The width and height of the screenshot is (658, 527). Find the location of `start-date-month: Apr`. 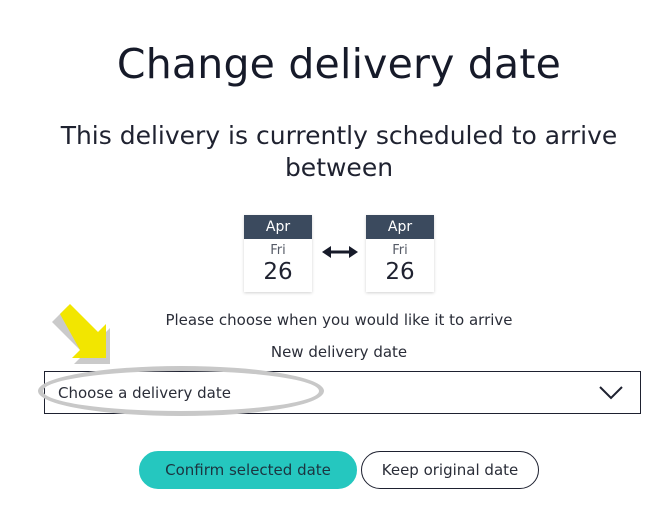

start-date-month: Apr is located at coordinates (278, 227).